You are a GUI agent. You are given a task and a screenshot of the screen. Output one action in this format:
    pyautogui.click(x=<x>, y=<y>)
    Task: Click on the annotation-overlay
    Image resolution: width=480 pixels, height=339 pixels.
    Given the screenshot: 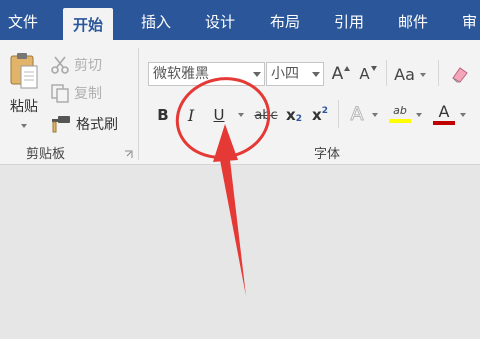 What is the action you would take?
    pyautogui.click(x=223, y=186)
    